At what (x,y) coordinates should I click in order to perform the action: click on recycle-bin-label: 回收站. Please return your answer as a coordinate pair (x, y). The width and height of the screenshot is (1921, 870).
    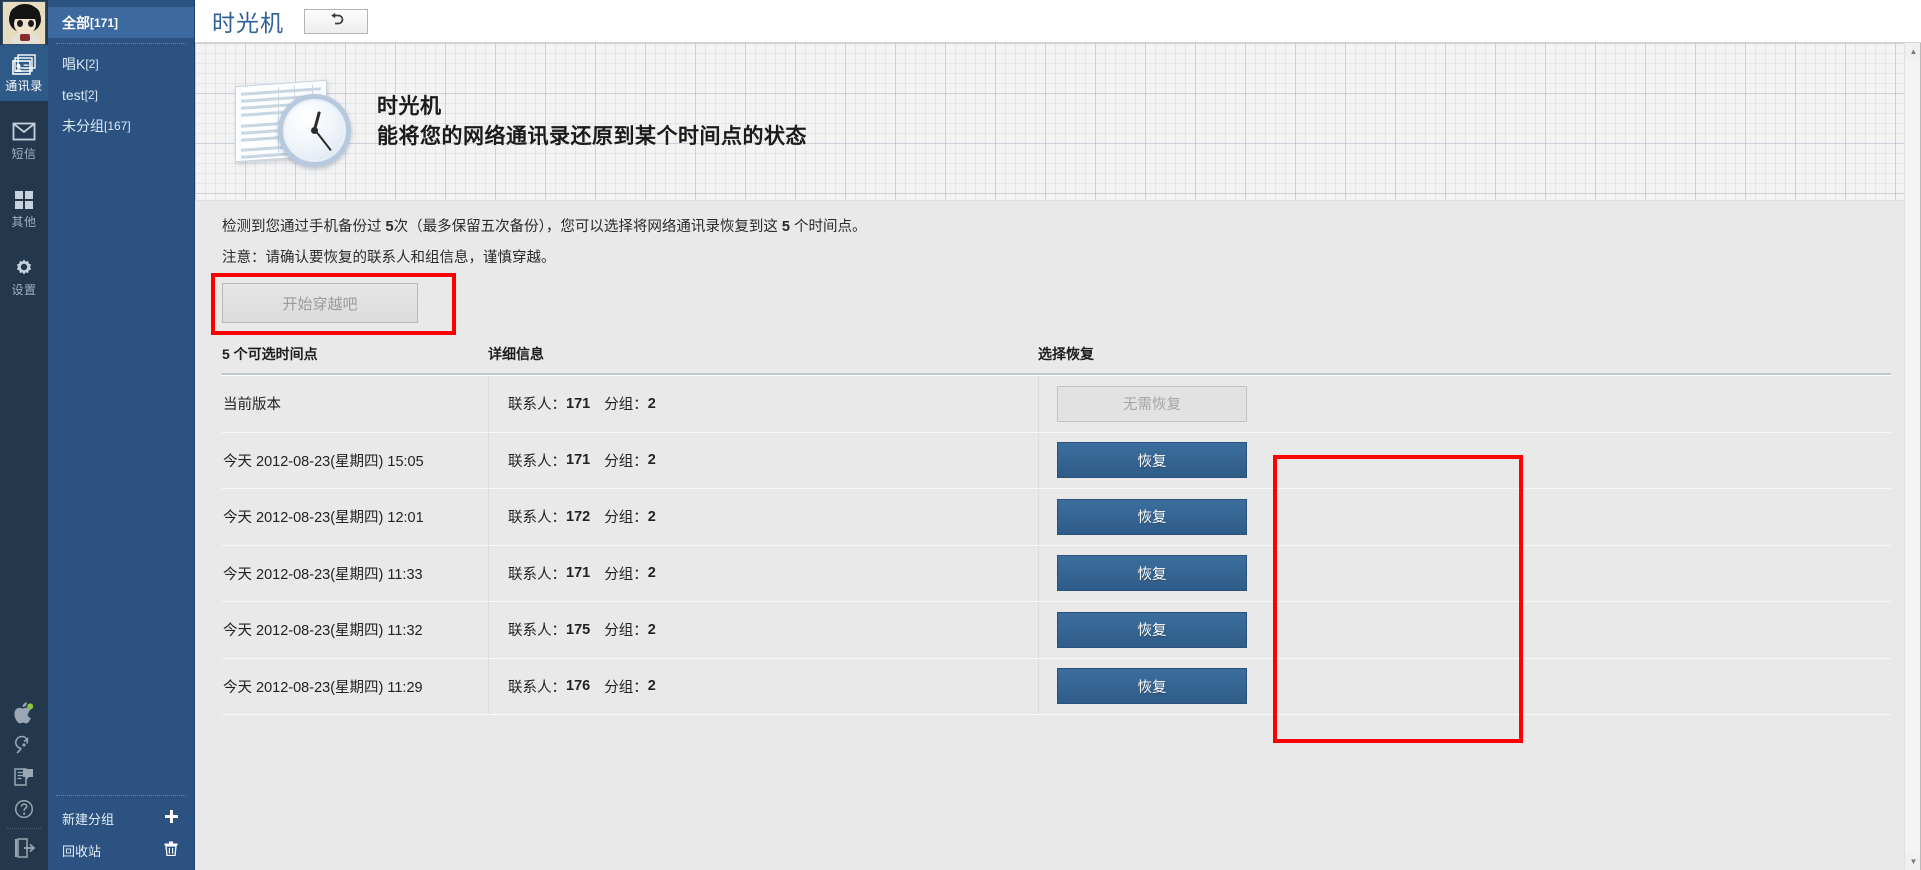
    Looking at the image, I should click on (82, 851).